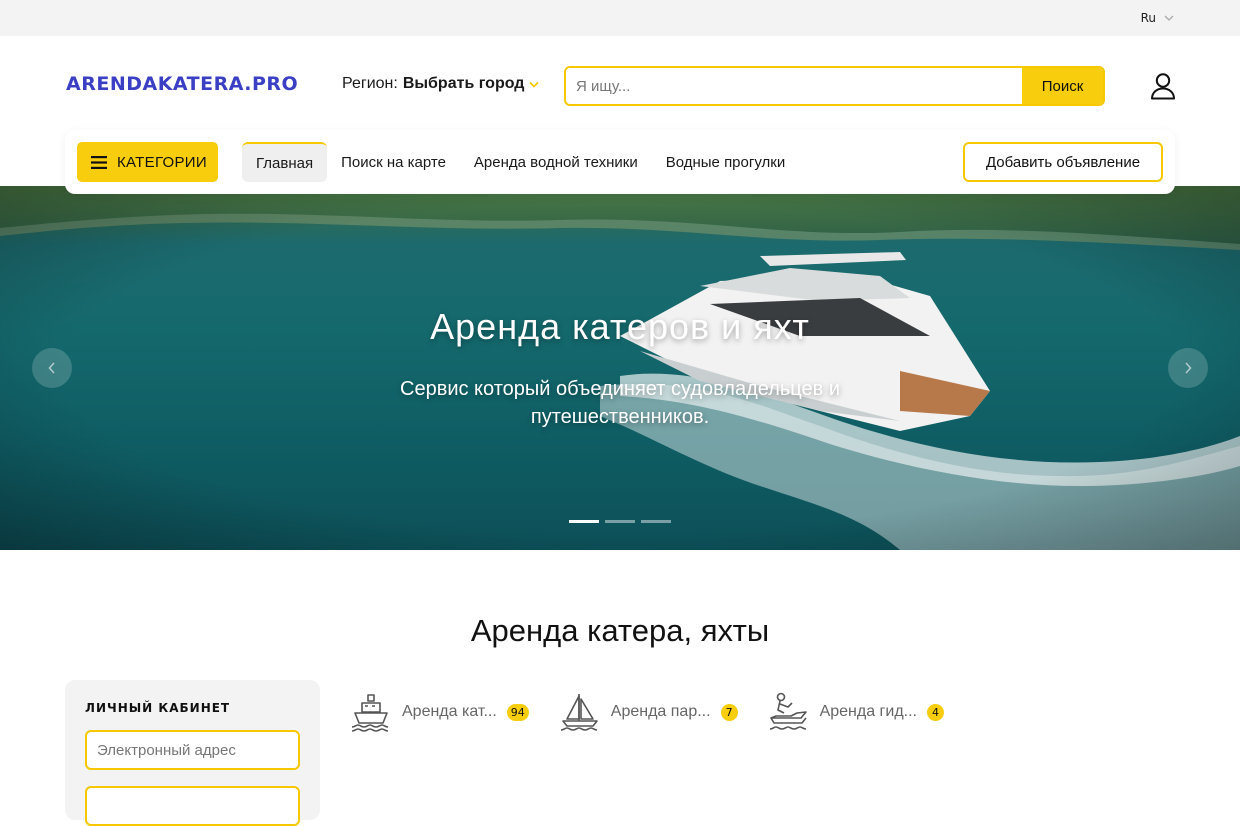  What do you see at coordinates (158, 708) in the screenshot?
I see `cabinet-title: ЛИЧНЫЙ КАБИНЕТ` at bounding box center [158, 708].